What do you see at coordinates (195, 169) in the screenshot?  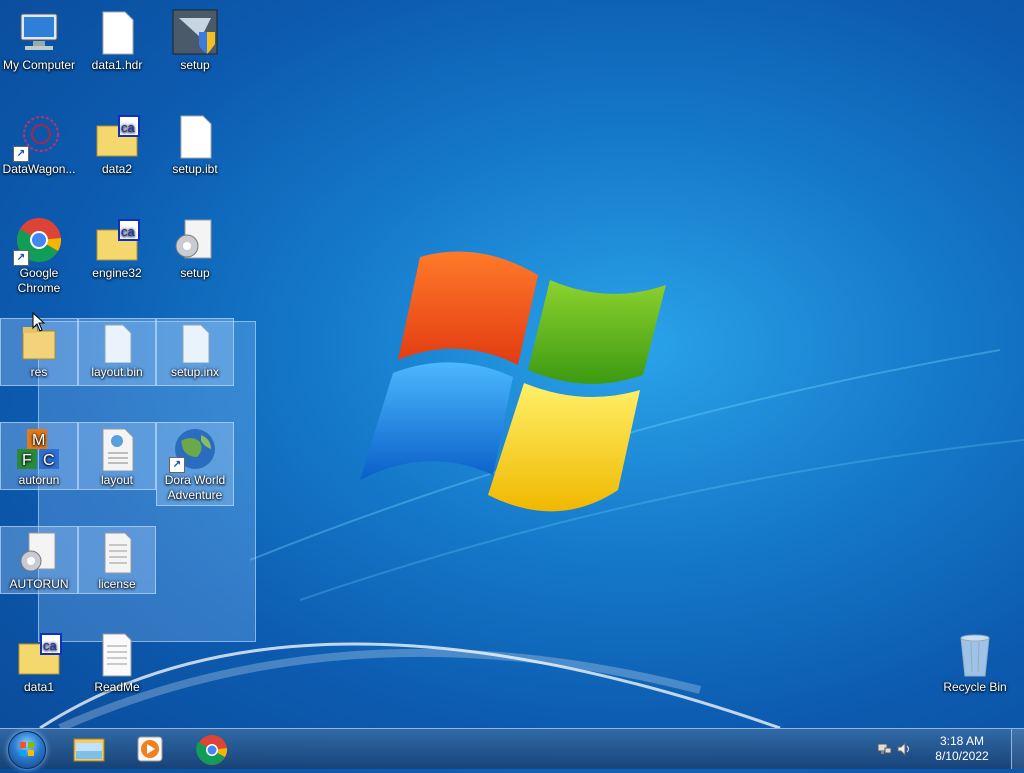 I see `icon-label: setup.ibt` at bounding box center [195, 169].